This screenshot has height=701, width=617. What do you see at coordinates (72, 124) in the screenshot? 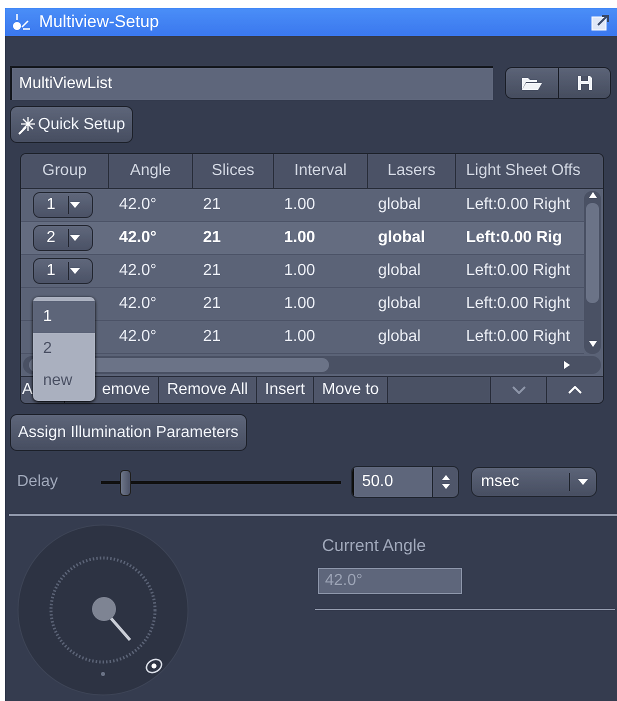
I see `quick-setup-button: Quick Setup` at bounding box center [72, 124].